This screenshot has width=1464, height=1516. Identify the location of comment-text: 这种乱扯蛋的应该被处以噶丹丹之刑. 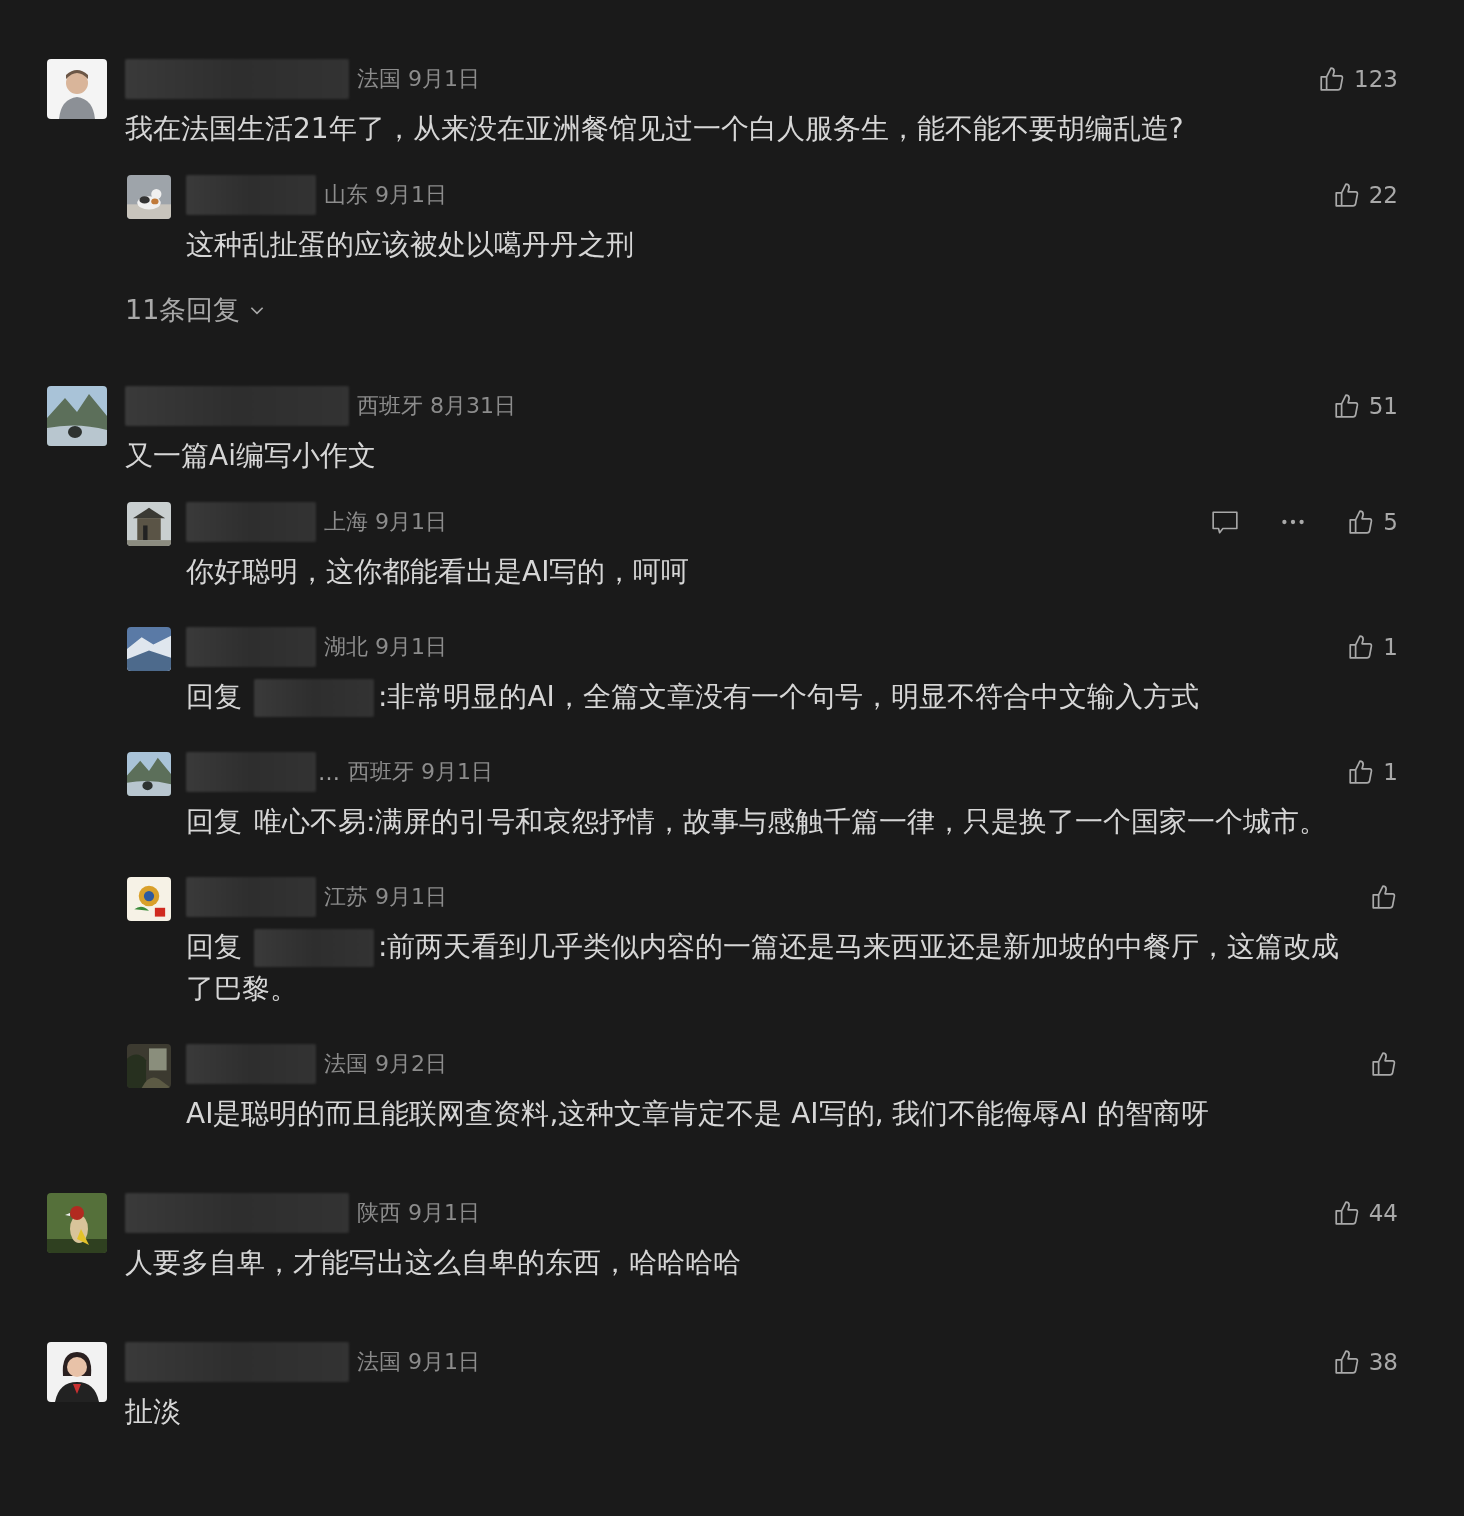
(410, 245).